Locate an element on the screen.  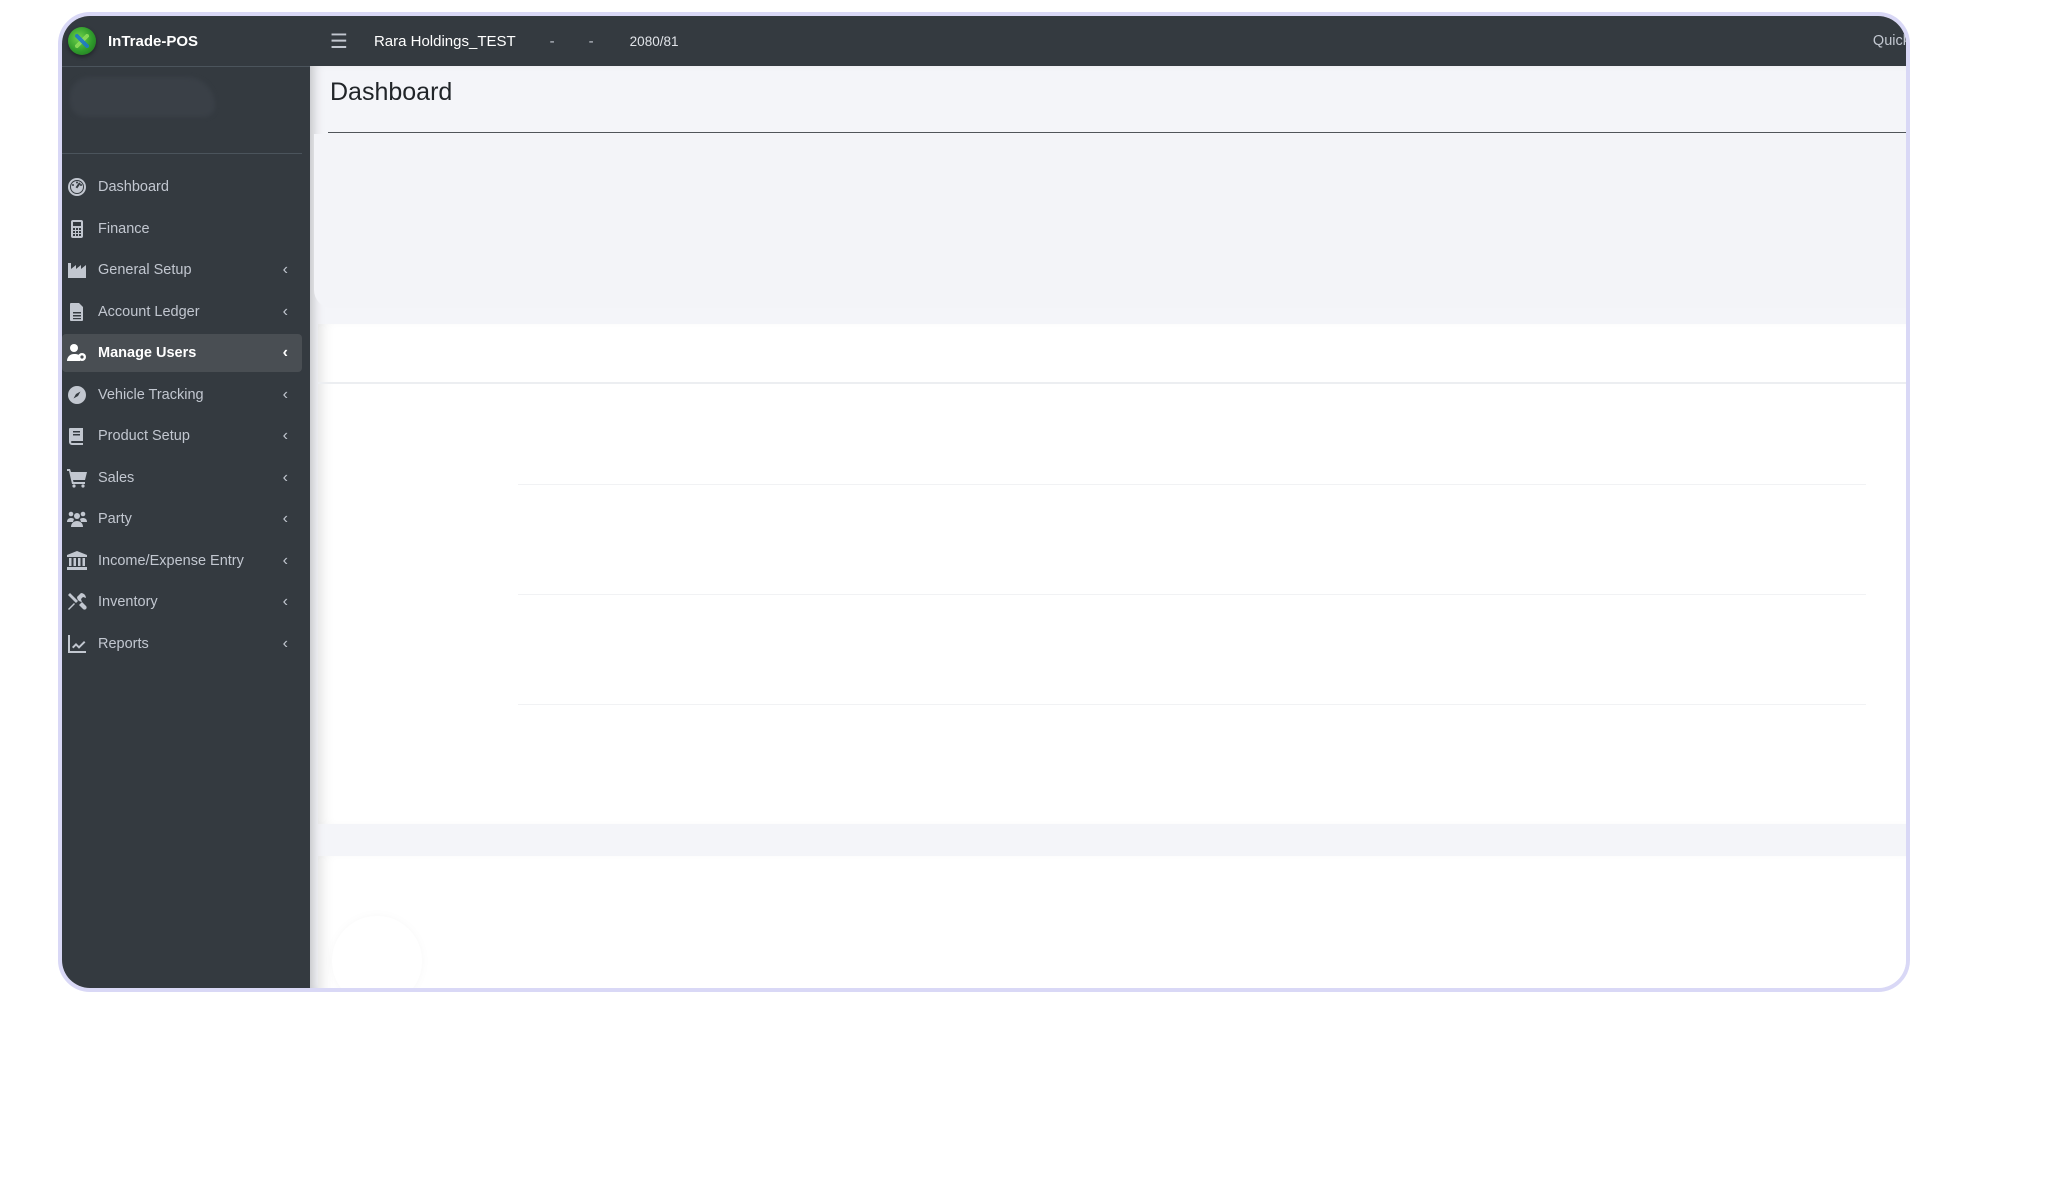
sidebar-item-finance: Finance is located at coordinates (182, 229).